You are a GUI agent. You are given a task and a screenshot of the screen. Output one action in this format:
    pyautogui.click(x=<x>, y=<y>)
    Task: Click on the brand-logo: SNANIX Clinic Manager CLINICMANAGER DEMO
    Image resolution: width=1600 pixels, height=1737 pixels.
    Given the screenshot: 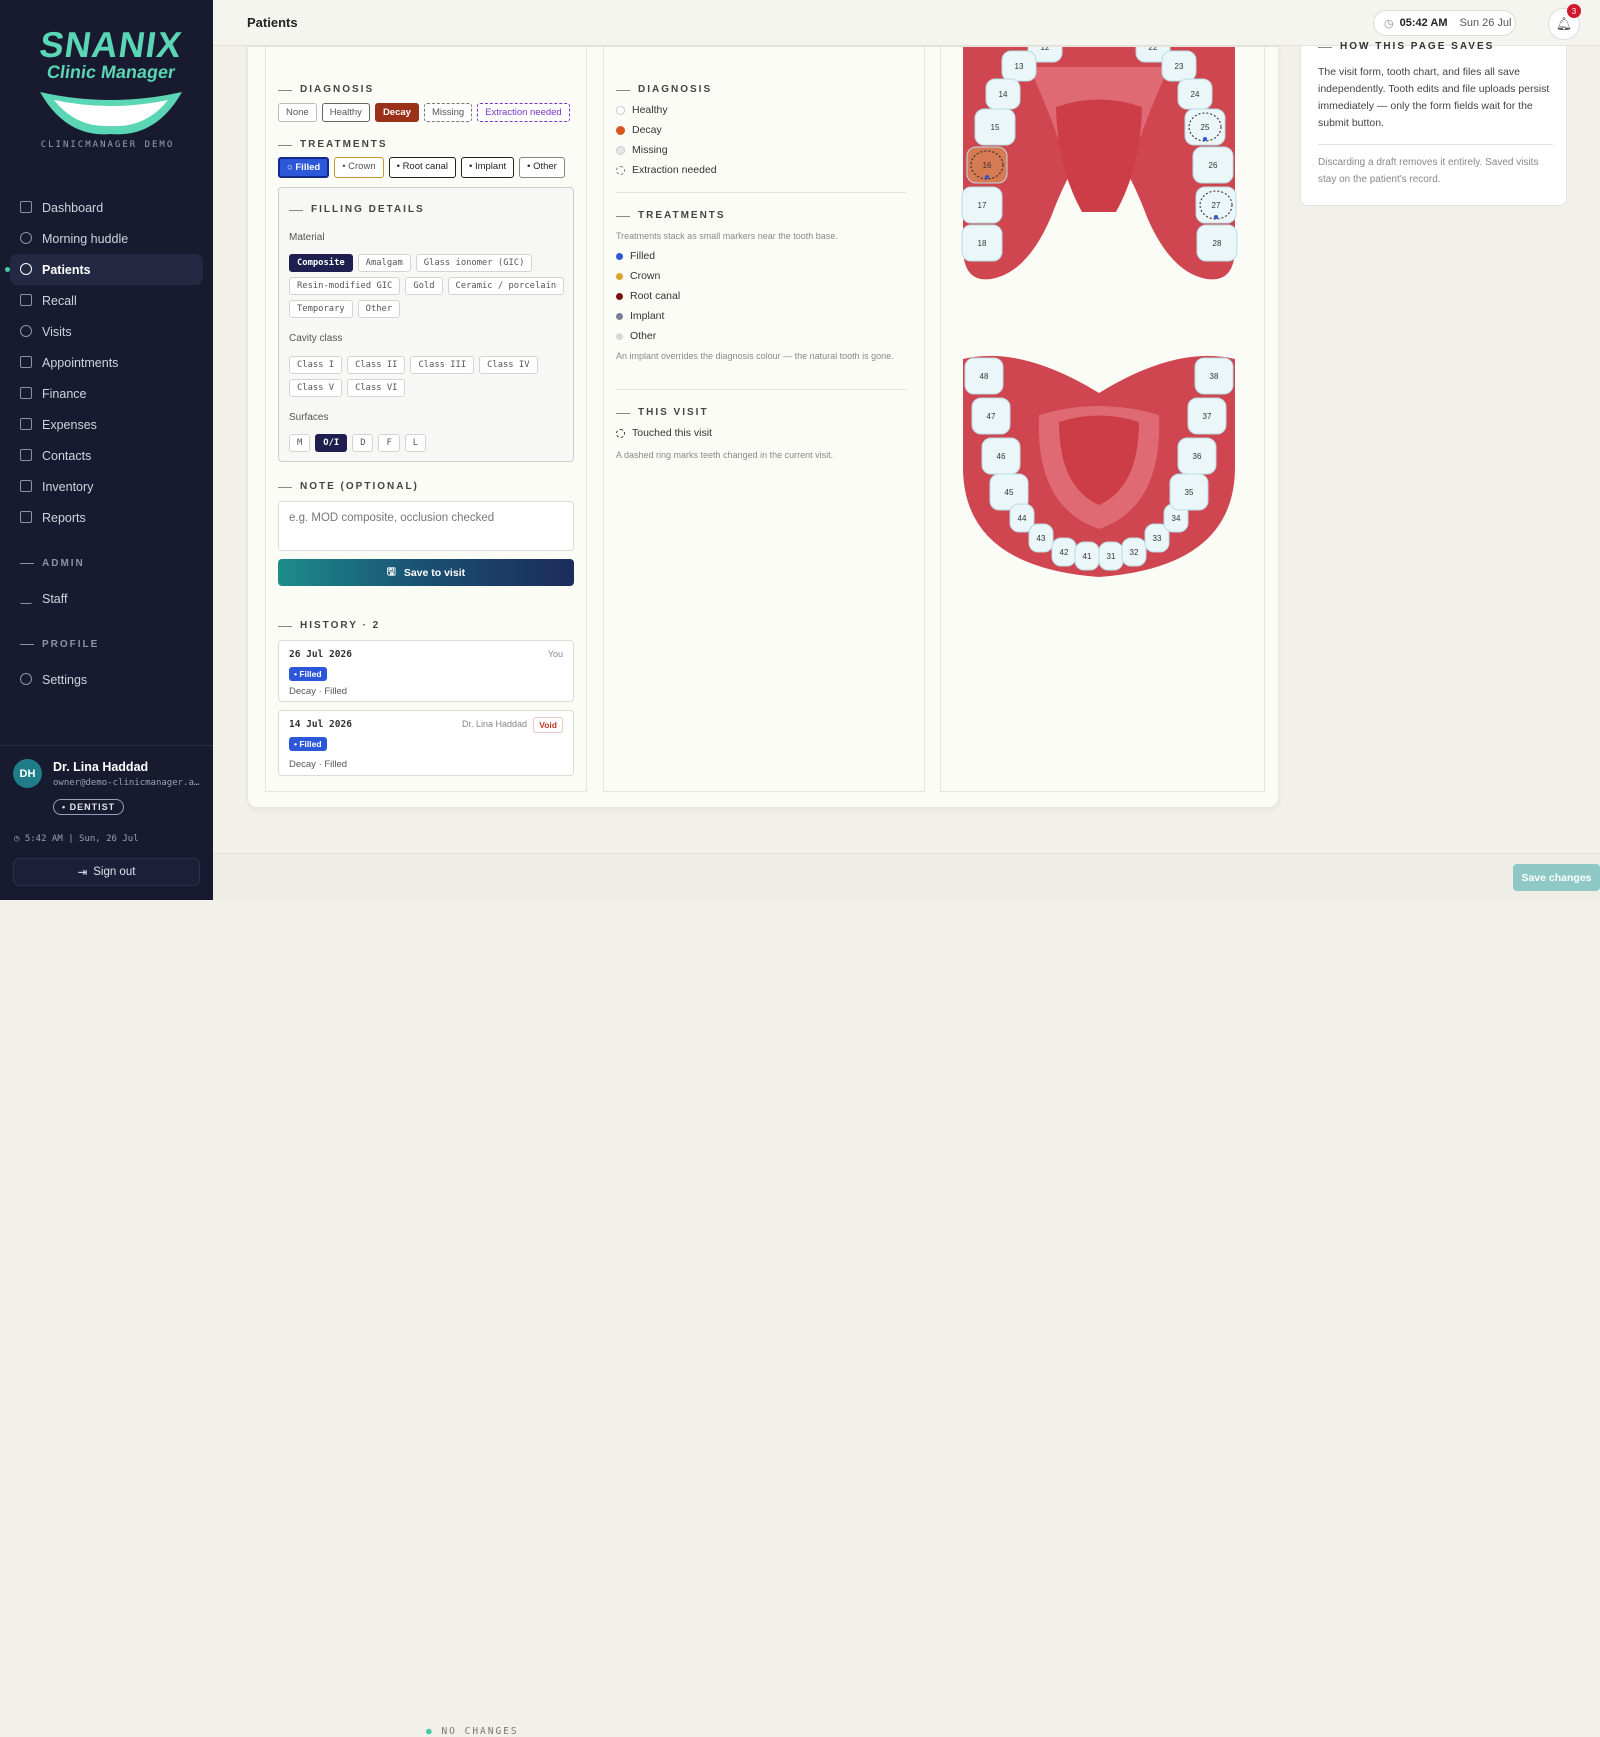 What is the action you would take?
    pyautogui.click(x=107, y=87)
    